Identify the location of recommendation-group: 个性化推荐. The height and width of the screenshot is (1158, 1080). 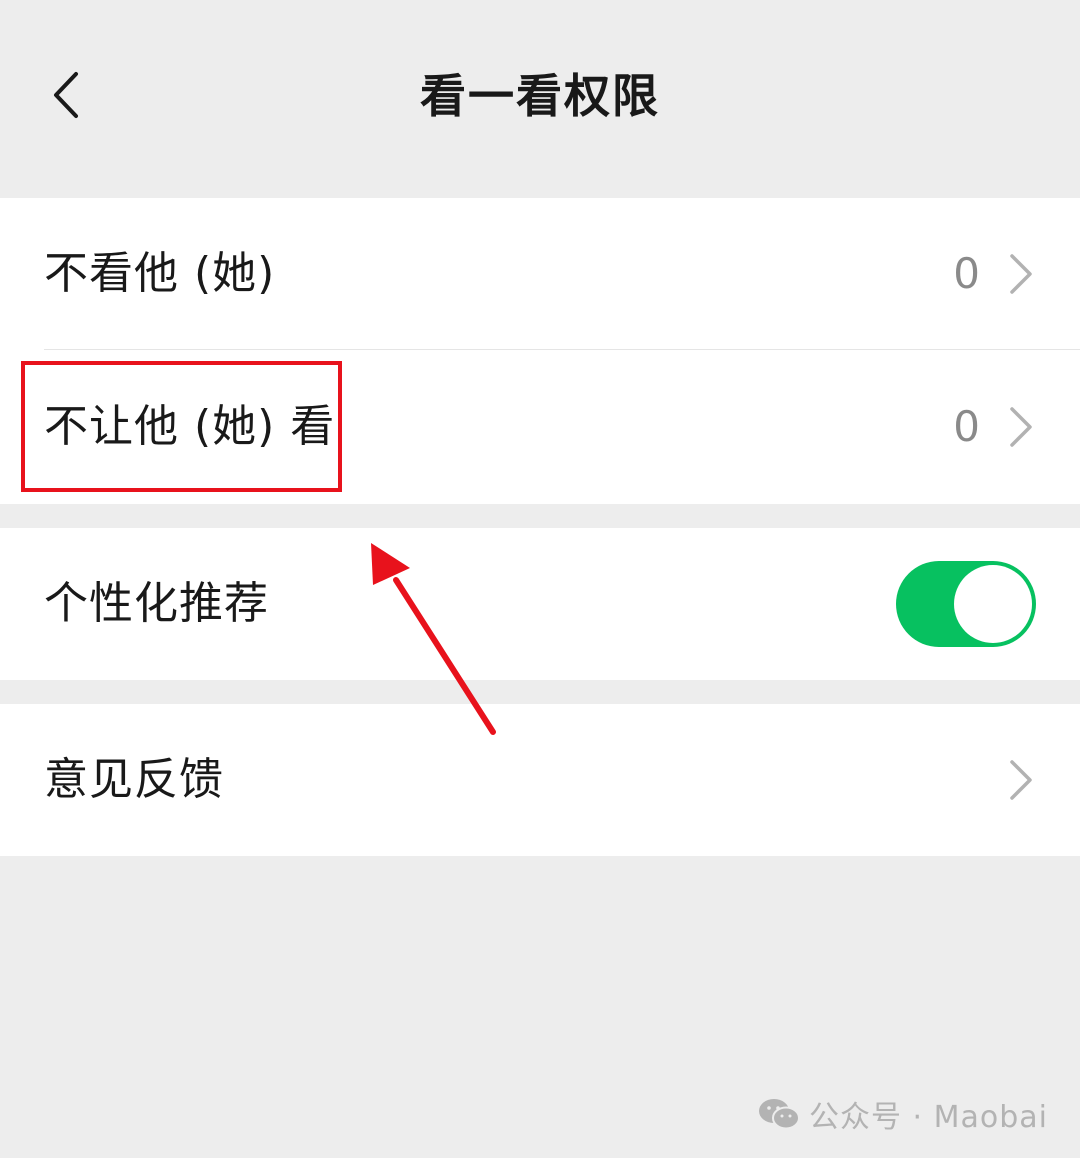
(540, 604).